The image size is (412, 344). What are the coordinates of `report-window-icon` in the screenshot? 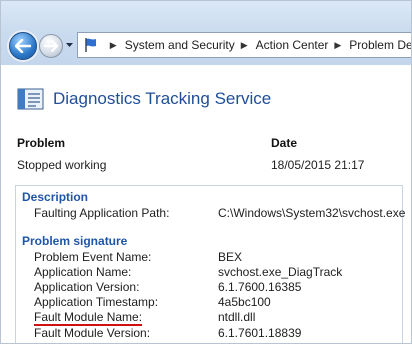 It's located at (30, 99).